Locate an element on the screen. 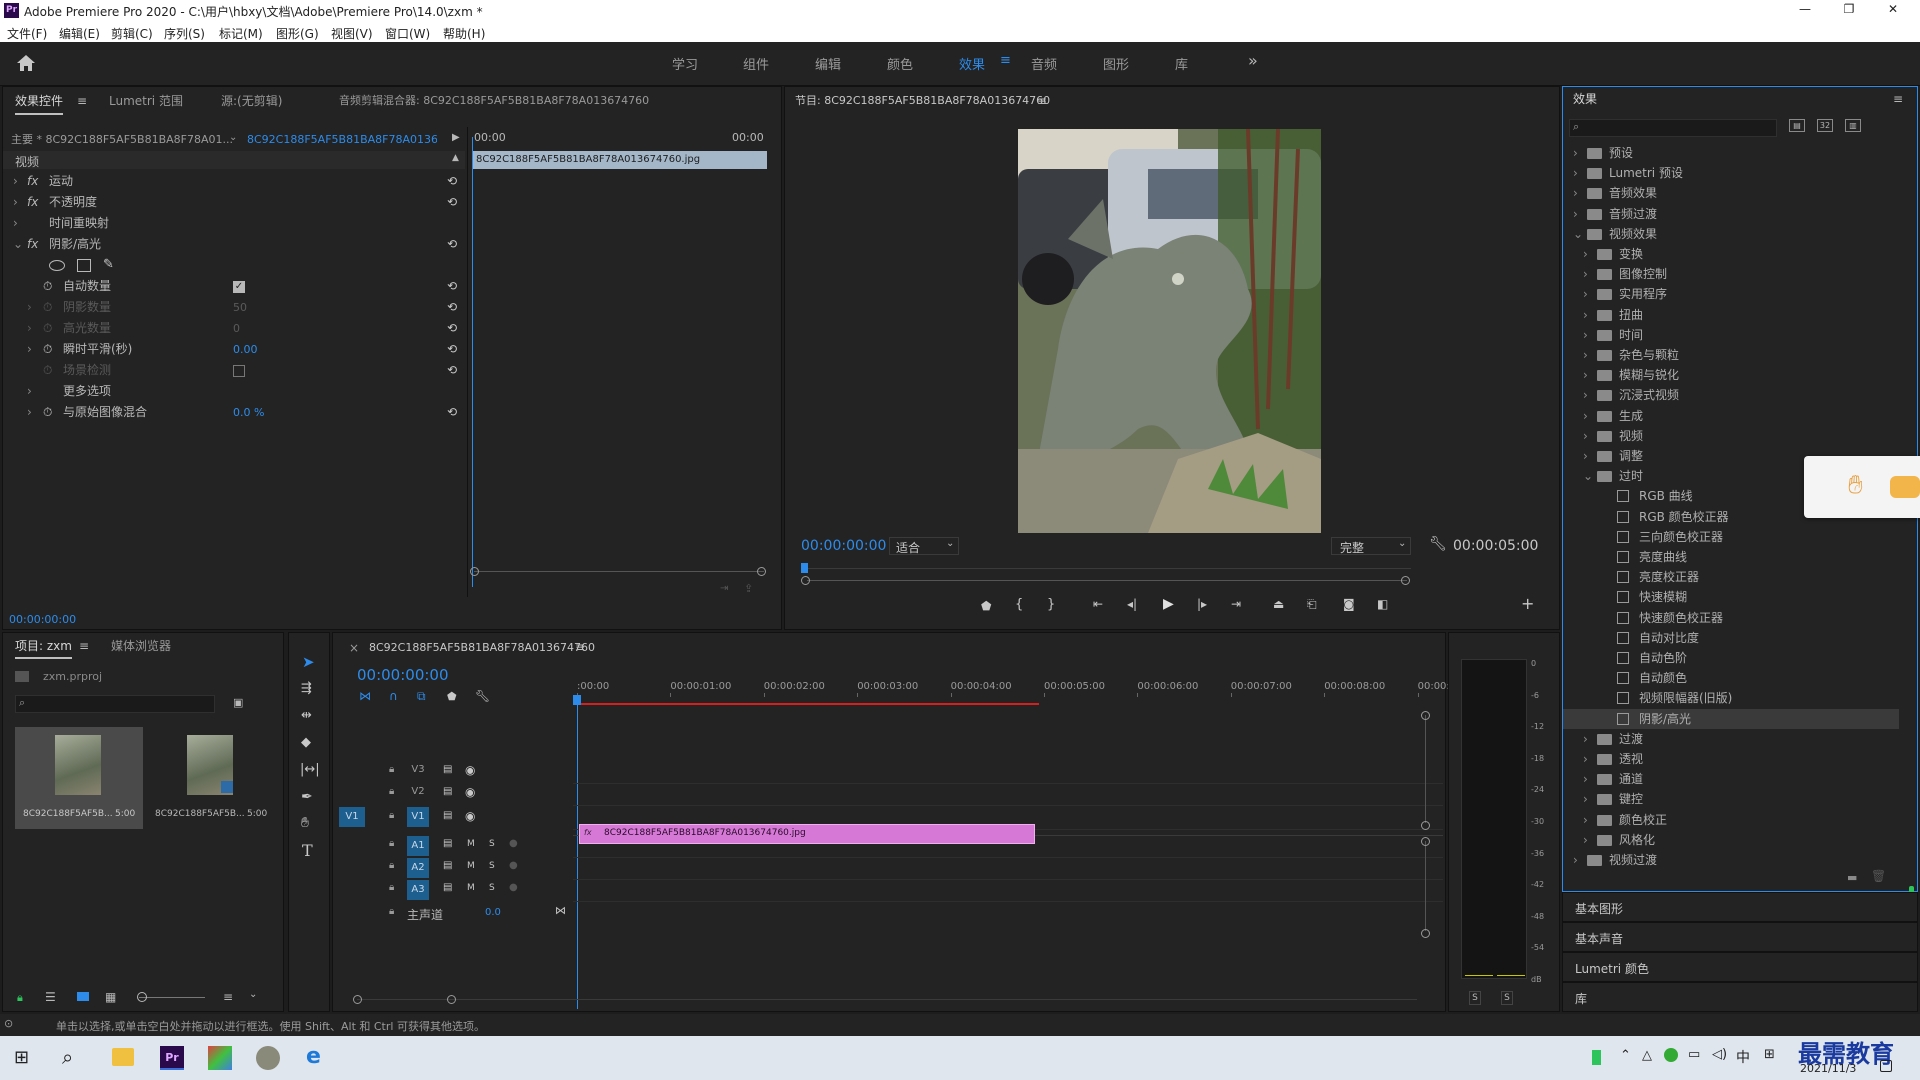 The height and width of the screenshot is (1080, 1920). source-patch-v1: V1 is located at coordinates (352, 817).